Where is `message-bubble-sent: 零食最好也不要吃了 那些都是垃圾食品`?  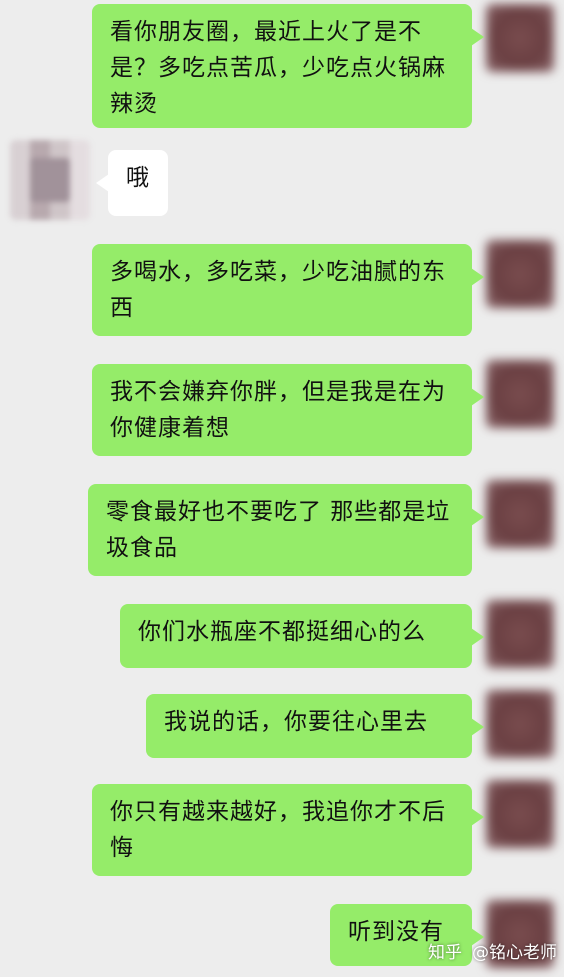 message-bubble-sent: 零食最好也不要吃了 那些都是垃圾食品 is located at coordinates (286, 530).